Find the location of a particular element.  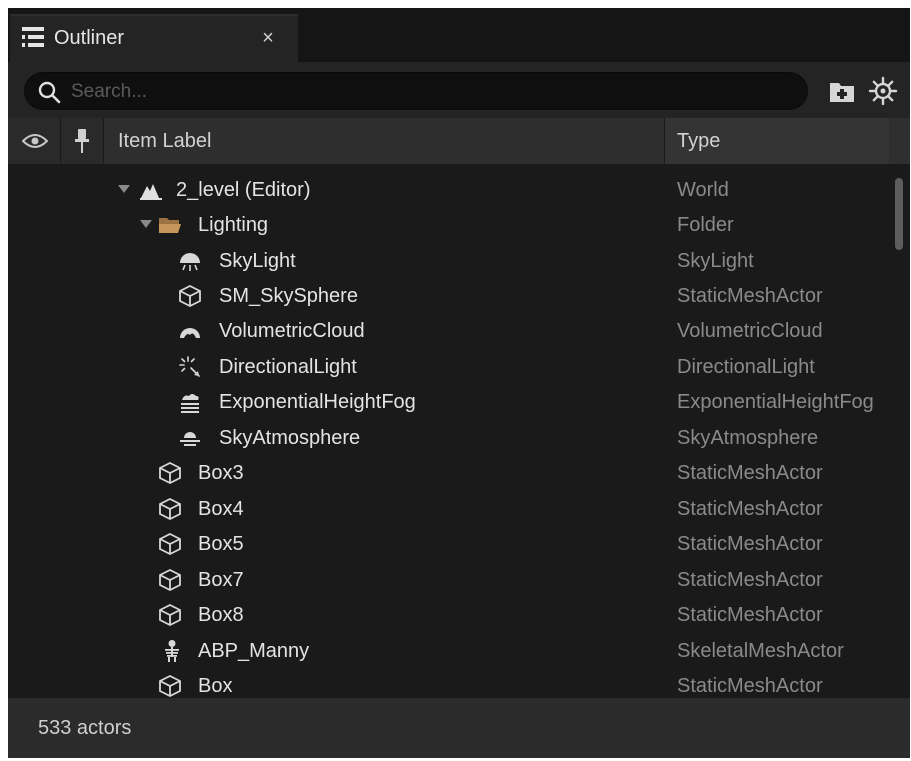

tree-row-box5: Box5 StaticMeshActor is located at coordinates (448, 544).